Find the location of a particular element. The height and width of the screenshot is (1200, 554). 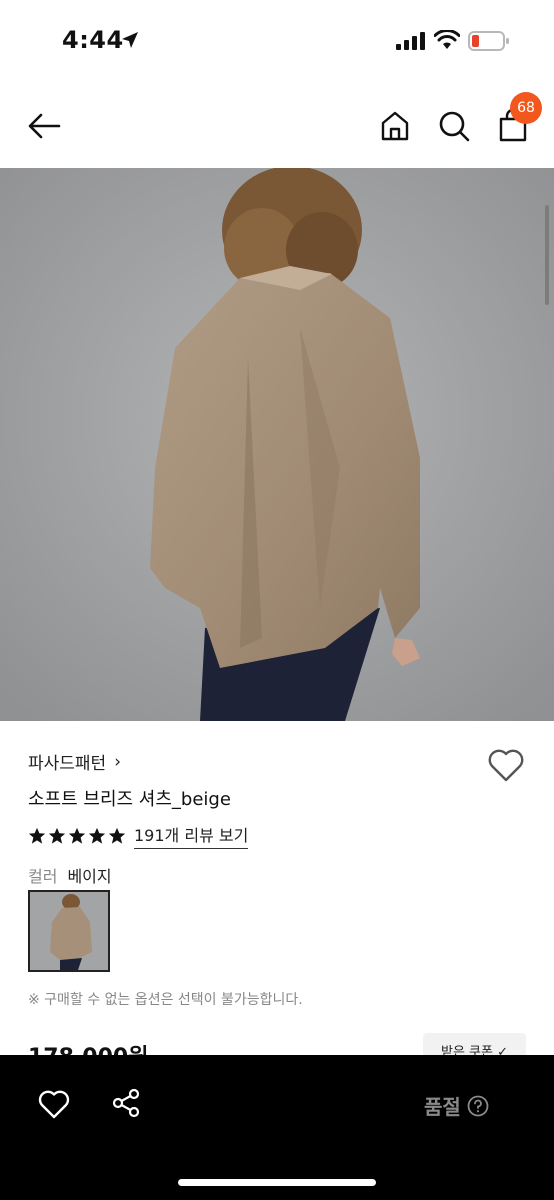

share-icon is located at coordinates (126, 1103).